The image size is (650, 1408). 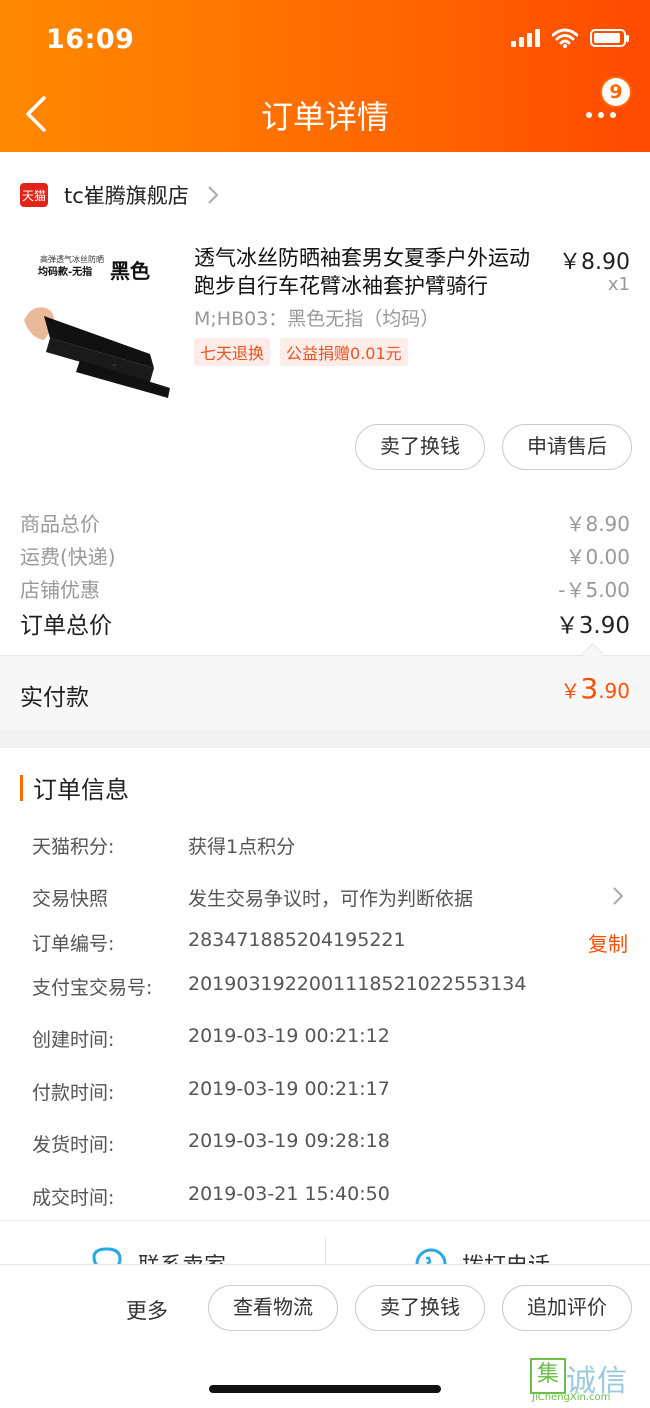 I want to click on more-menu-button: 9, so click(x=607, y=104).